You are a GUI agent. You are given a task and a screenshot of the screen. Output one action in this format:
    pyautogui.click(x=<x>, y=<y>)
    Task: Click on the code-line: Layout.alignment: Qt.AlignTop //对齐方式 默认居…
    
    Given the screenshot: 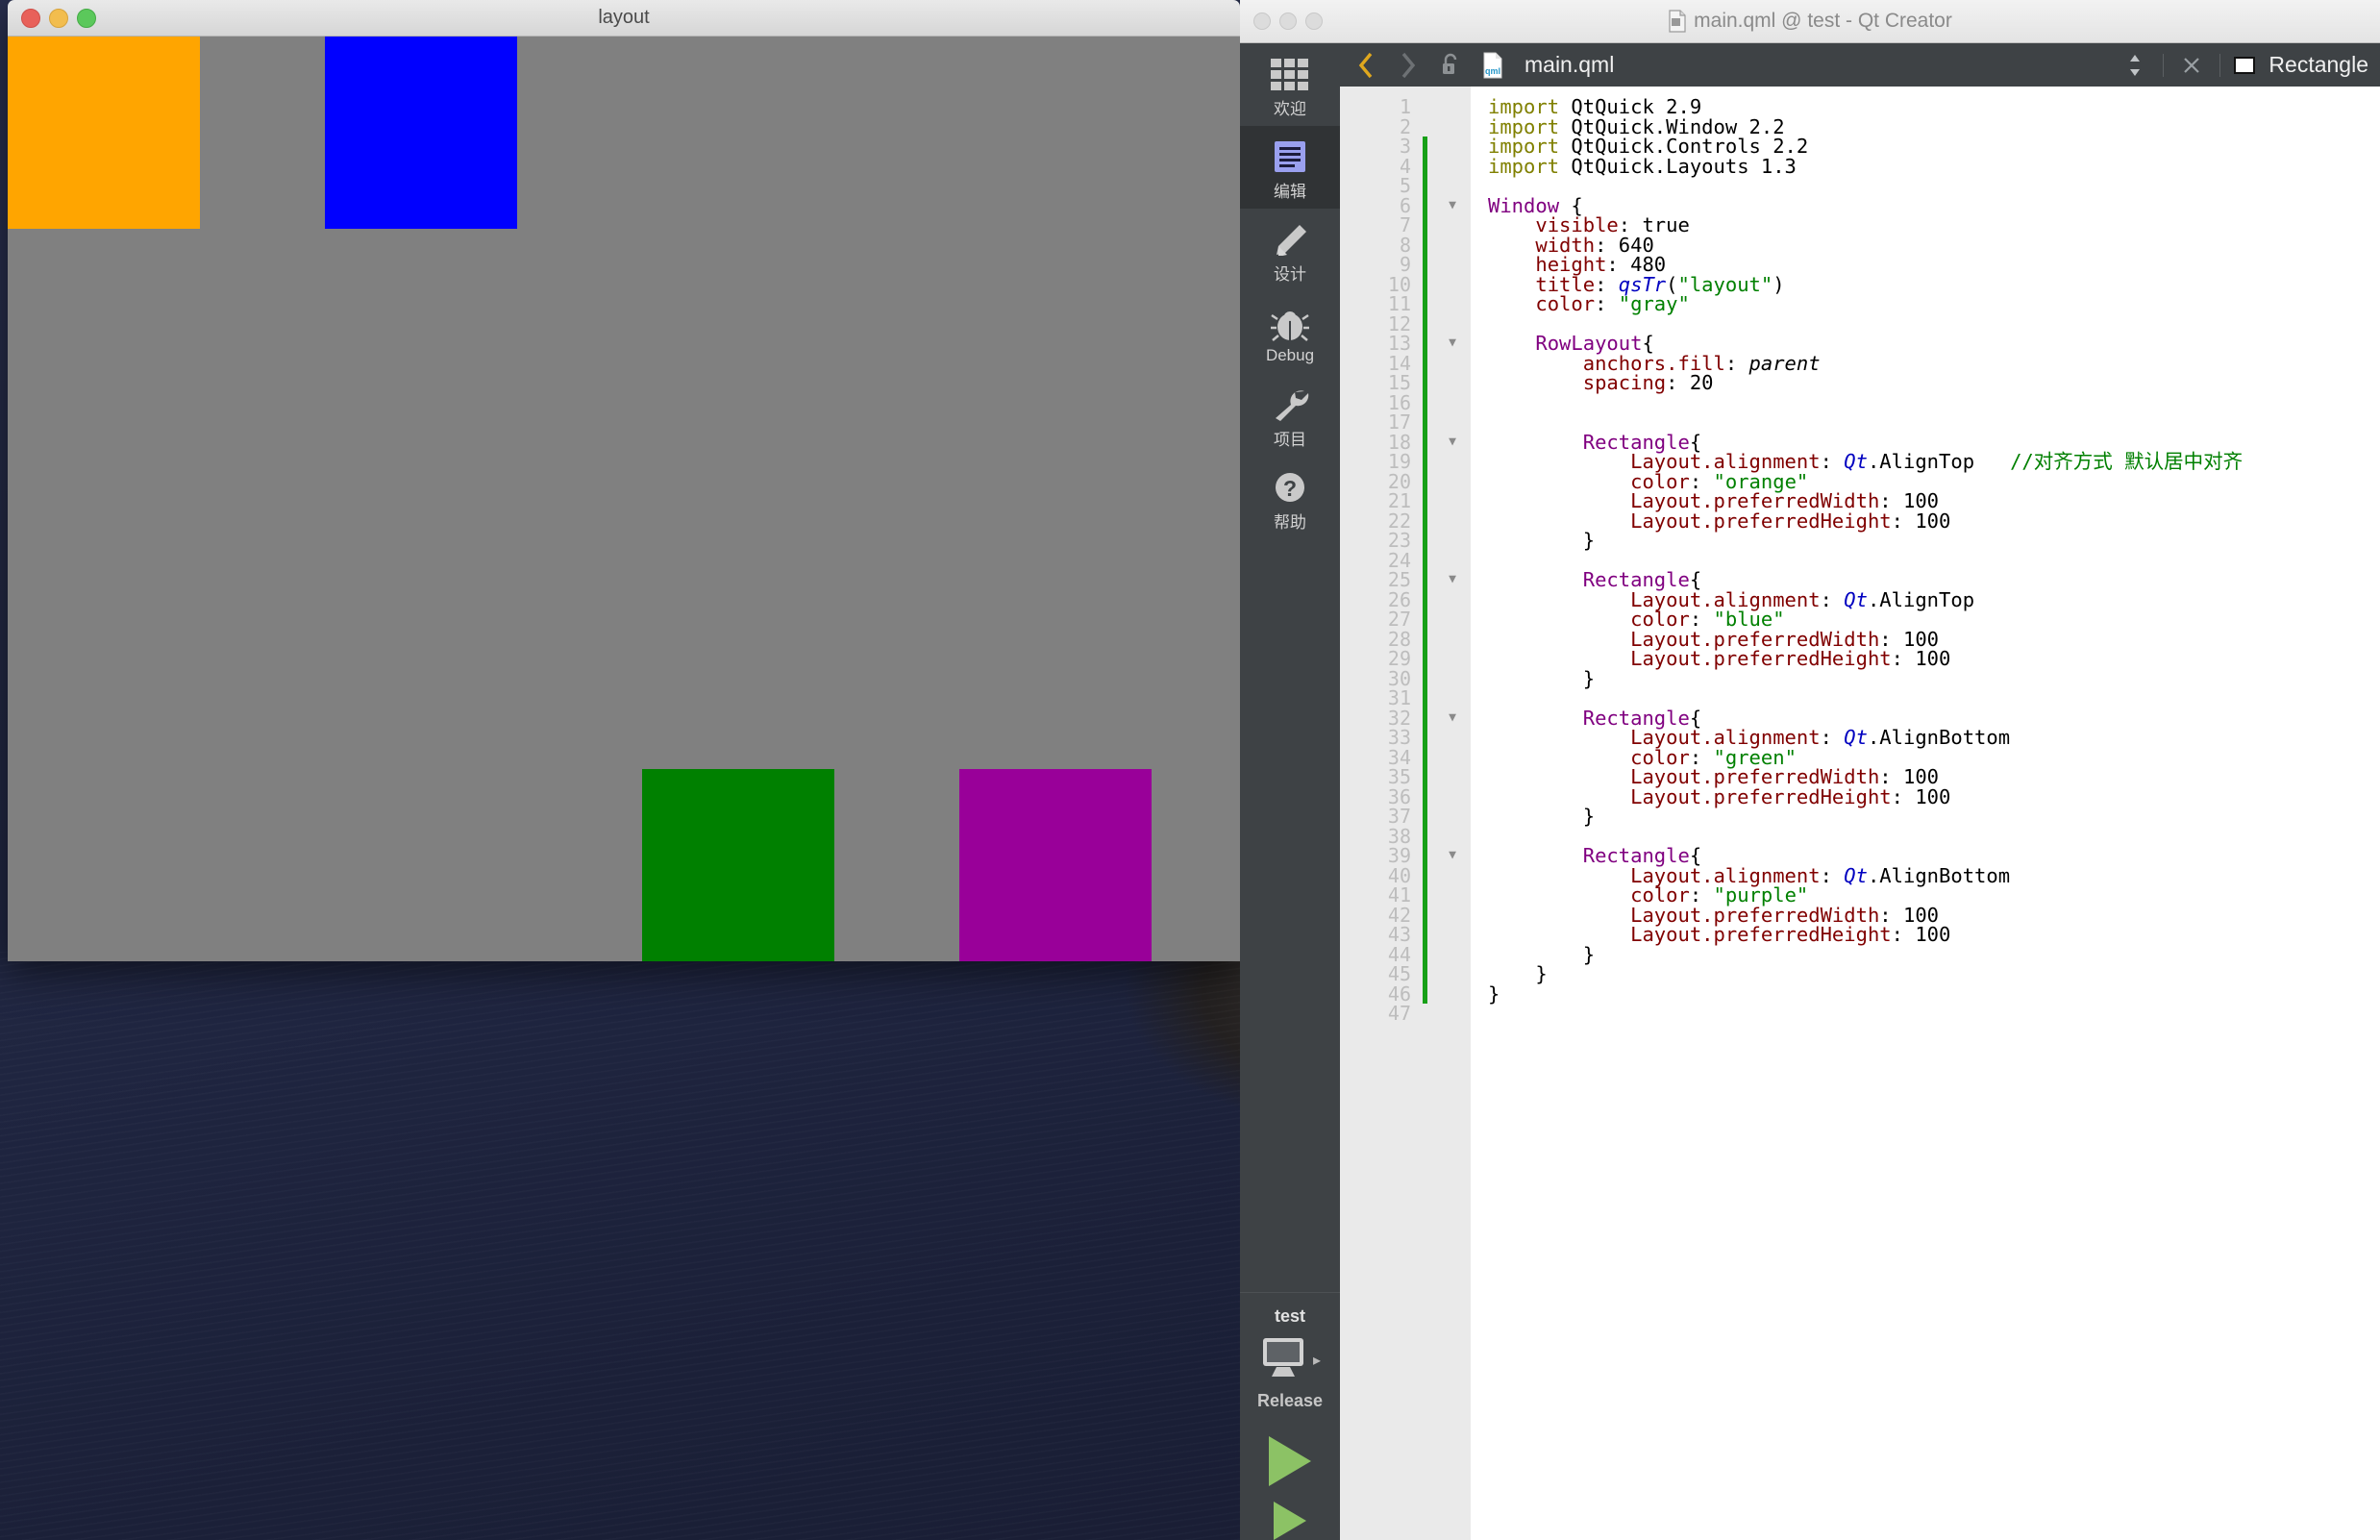 What is the action you would take?
    pyautogui.click(x=1934, y=462)
    